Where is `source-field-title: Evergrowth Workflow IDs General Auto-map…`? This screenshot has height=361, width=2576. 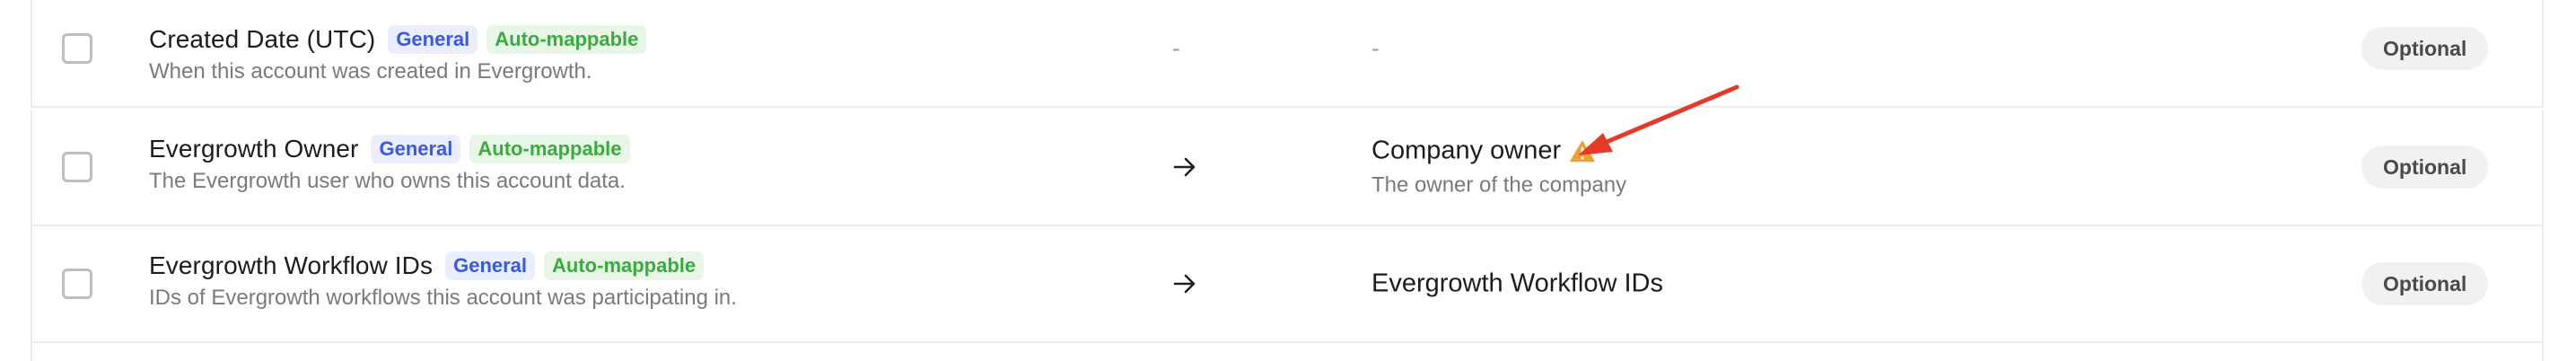 source-field-title: Evergrowth Workflow IDs General Auto-map… is located at coordinates (443, 266).